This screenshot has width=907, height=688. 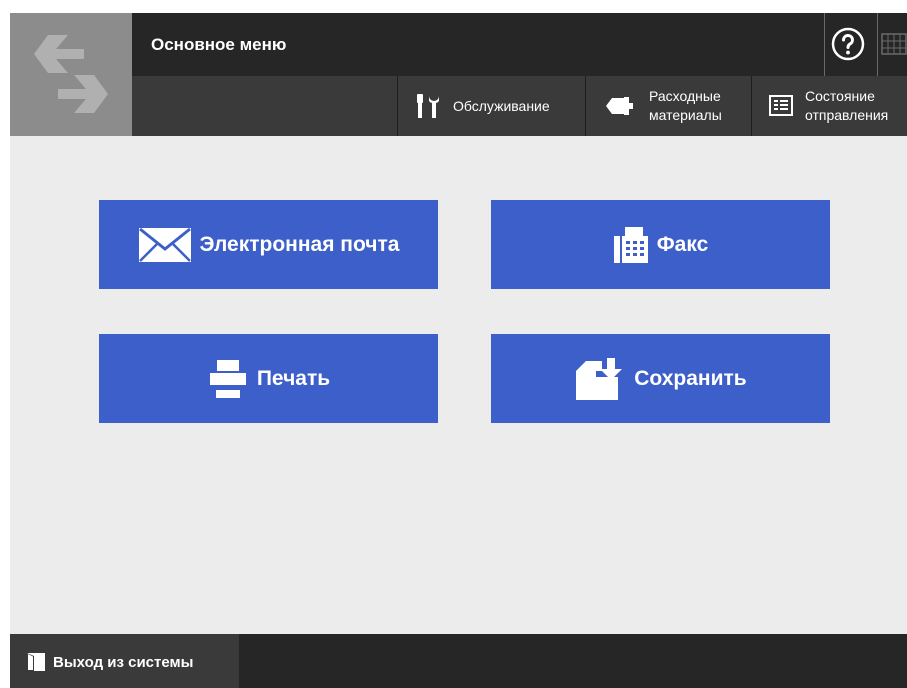 I want to click on help-button, so click(x=850, y=44).